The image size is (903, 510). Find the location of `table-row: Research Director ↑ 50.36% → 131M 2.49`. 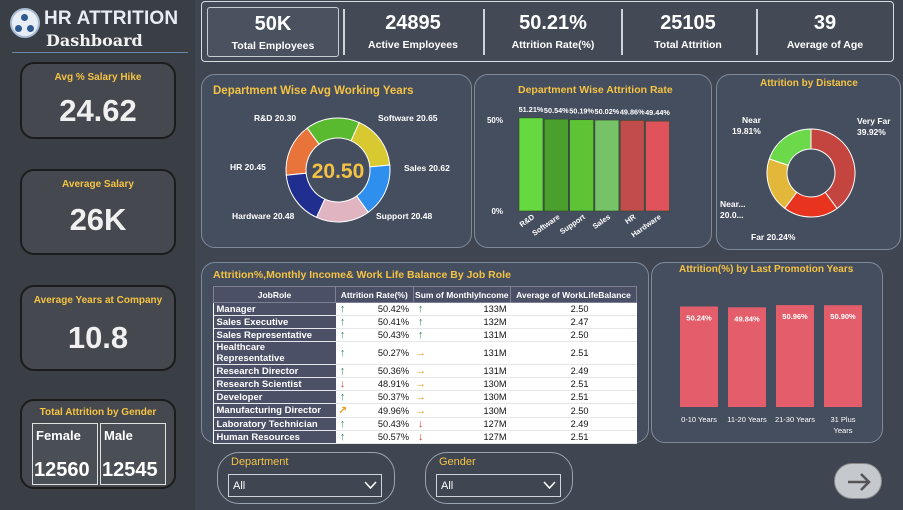

table-row: Research Director ↑ 50.36% → 131M 2.49 is located at coordinates (425, 371).